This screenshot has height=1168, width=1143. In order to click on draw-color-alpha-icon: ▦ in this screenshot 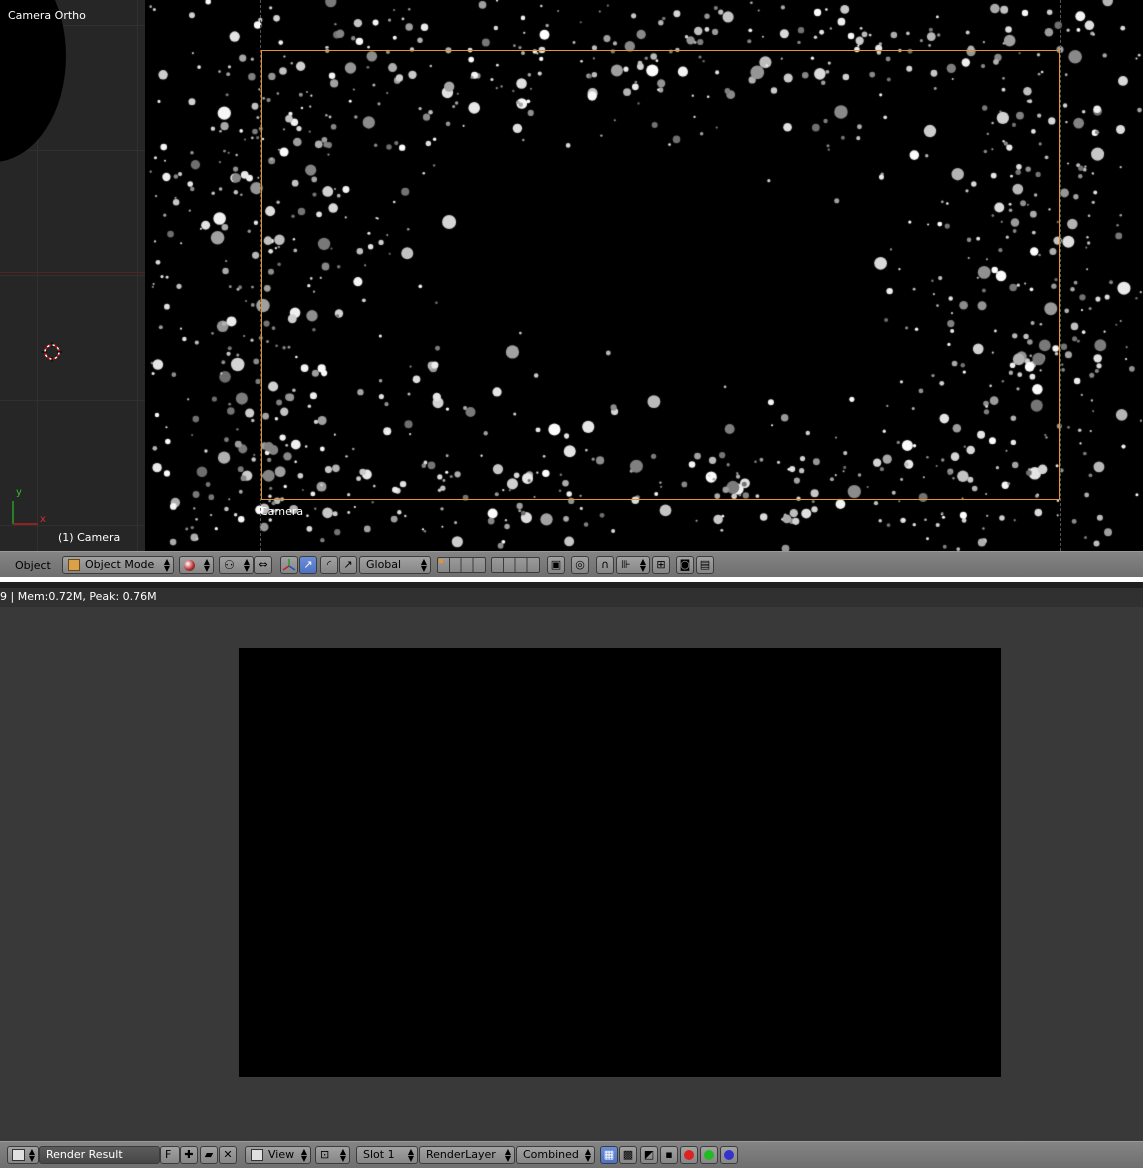, I will do `click(609, 1155)`.